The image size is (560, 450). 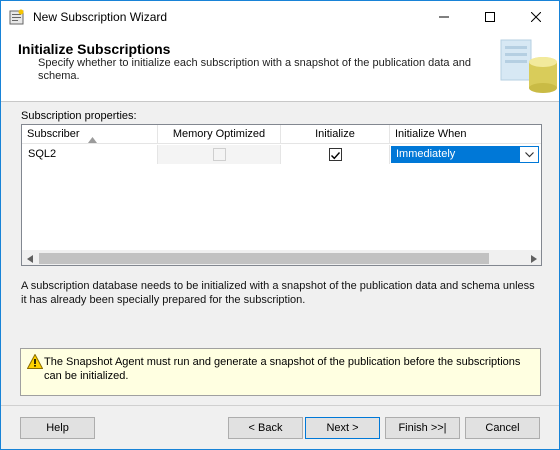 What do you see at coordinates (35, 361) in the screenshot?
I see `warning-icon` at bounding box center [35, 361].